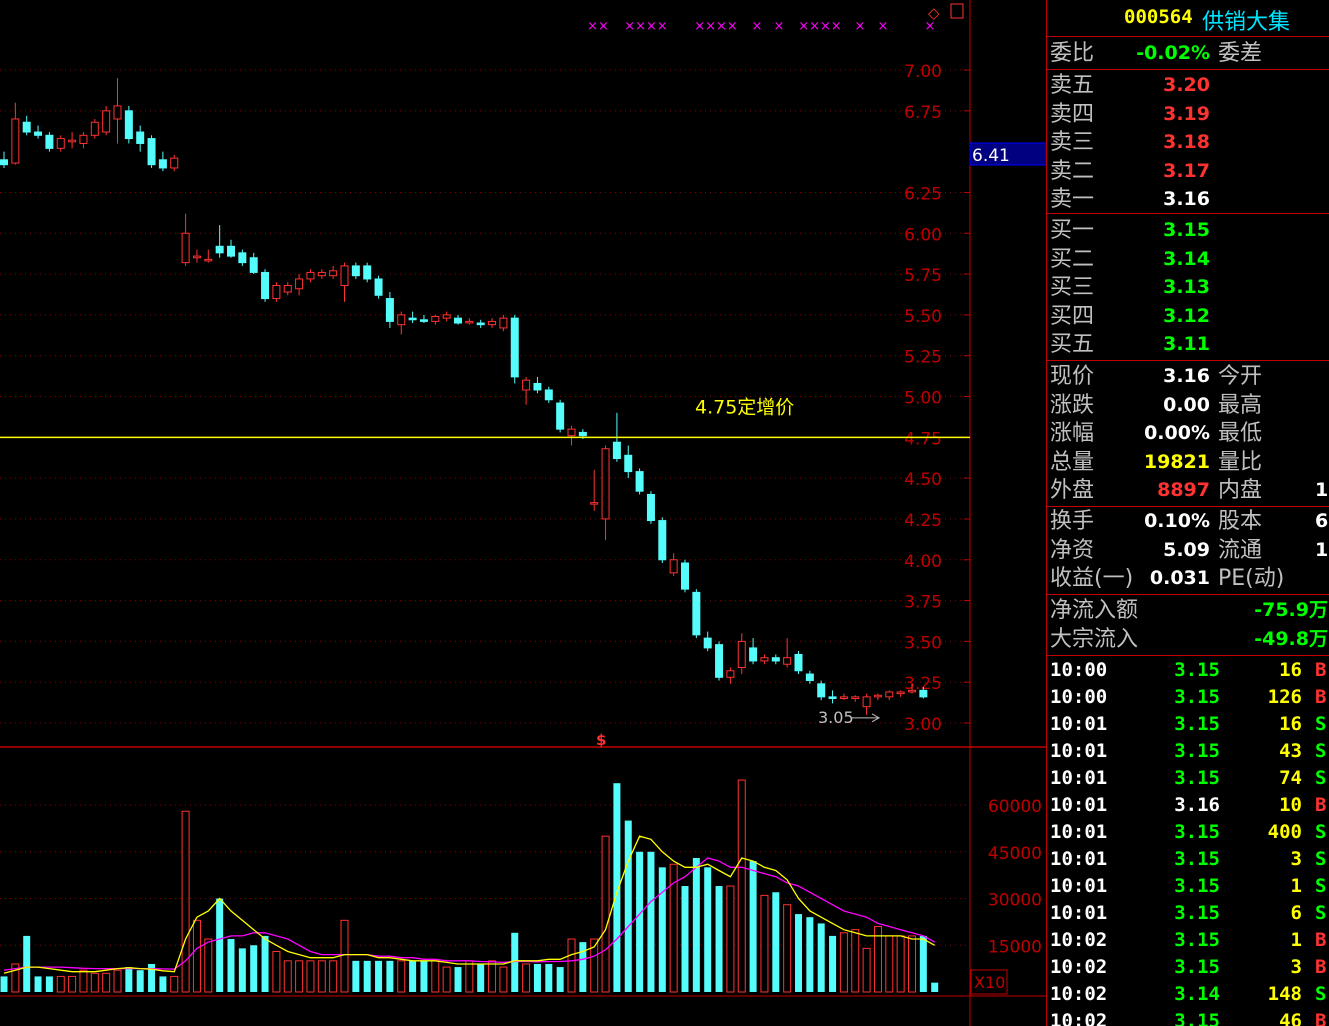 This screenshot has width=1329, height=1026. What do you see at coordinates (923, 725) in the screenshot?
I see `price-tick-label: 3.00` at bounding box center [923, 725].